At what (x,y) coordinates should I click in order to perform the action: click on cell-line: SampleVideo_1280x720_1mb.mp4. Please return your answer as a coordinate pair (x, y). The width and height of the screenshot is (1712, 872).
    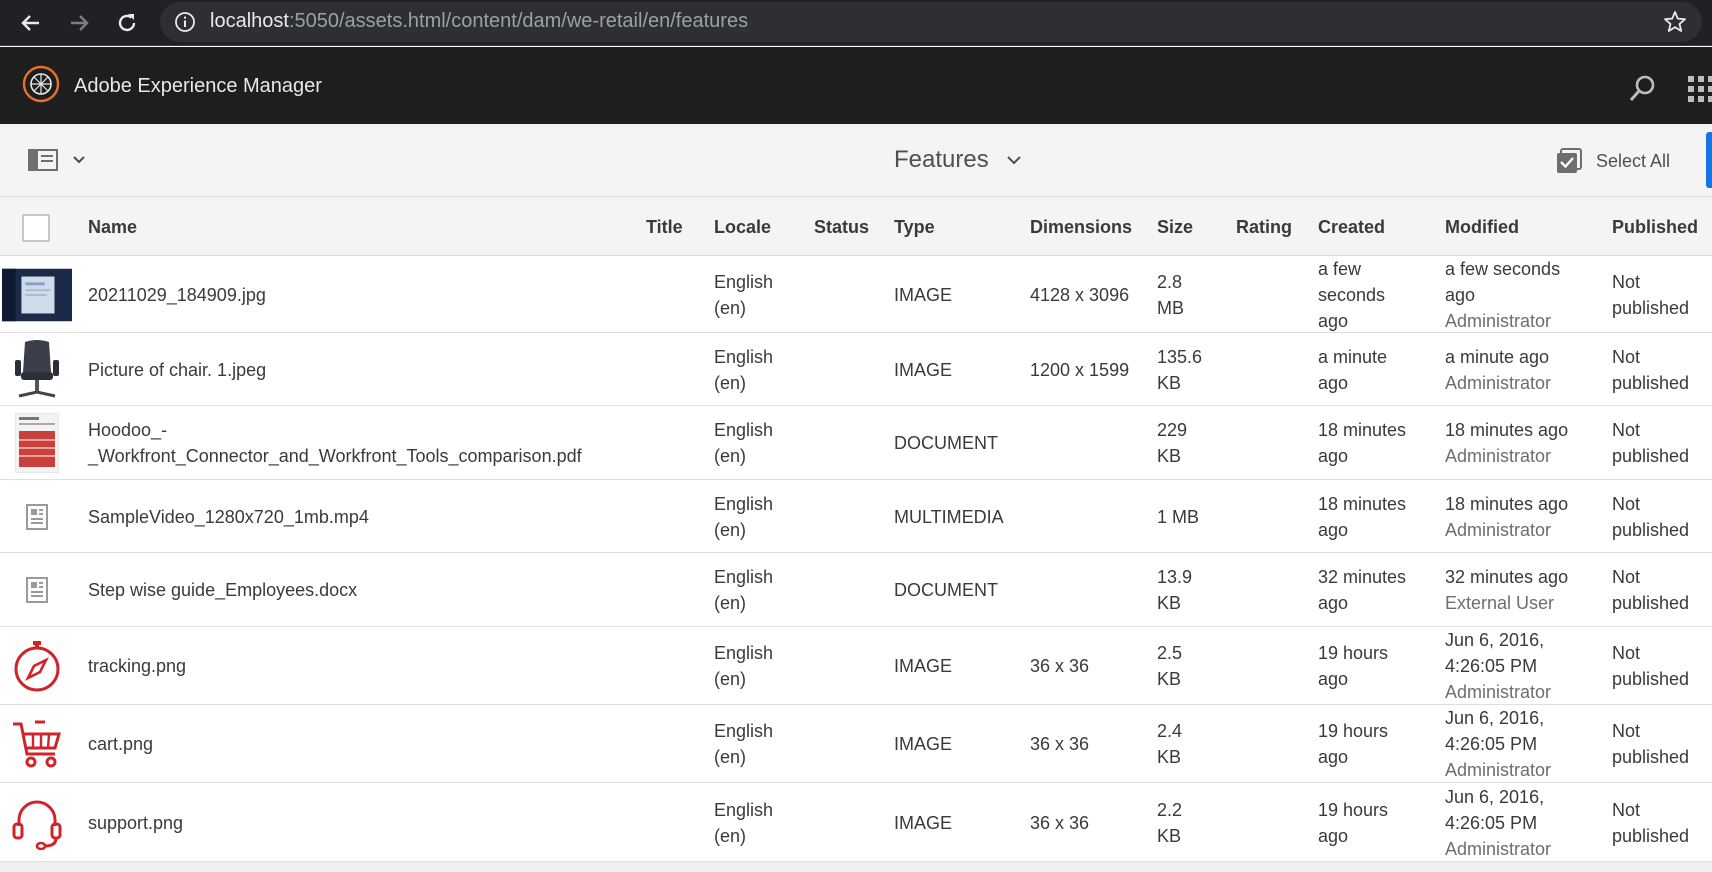
    Looking at the image, I should click on (228, 517).